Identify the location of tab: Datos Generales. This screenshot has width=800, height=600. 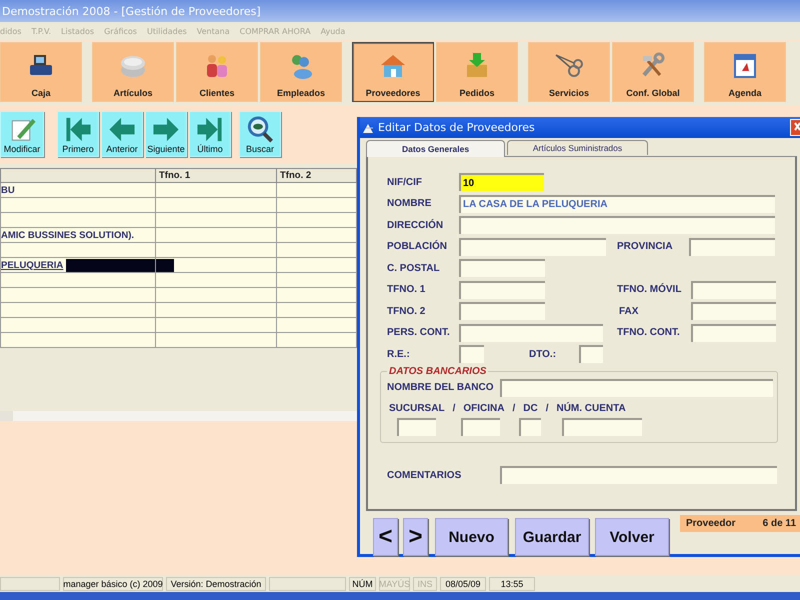
(435, 148).